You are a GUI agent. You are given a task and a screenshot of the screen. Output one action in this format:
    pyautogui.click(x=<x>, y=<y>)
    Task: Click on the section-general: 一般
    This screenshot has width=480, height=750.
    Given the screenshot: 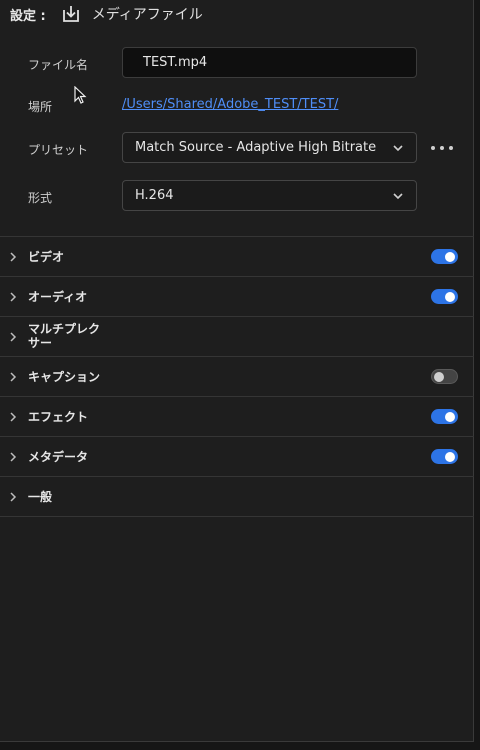 What is the action you would take?
    pyautogui.click(x=237, y=496)
    